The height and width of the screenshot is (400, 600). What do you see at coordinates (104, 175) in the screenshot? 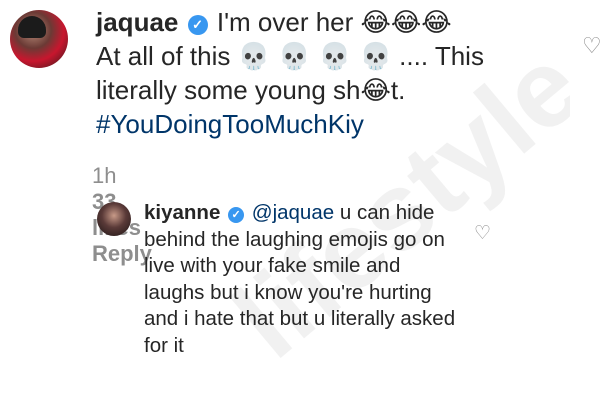
I see `comment-time: 1h` at bounding box center [104, 175].